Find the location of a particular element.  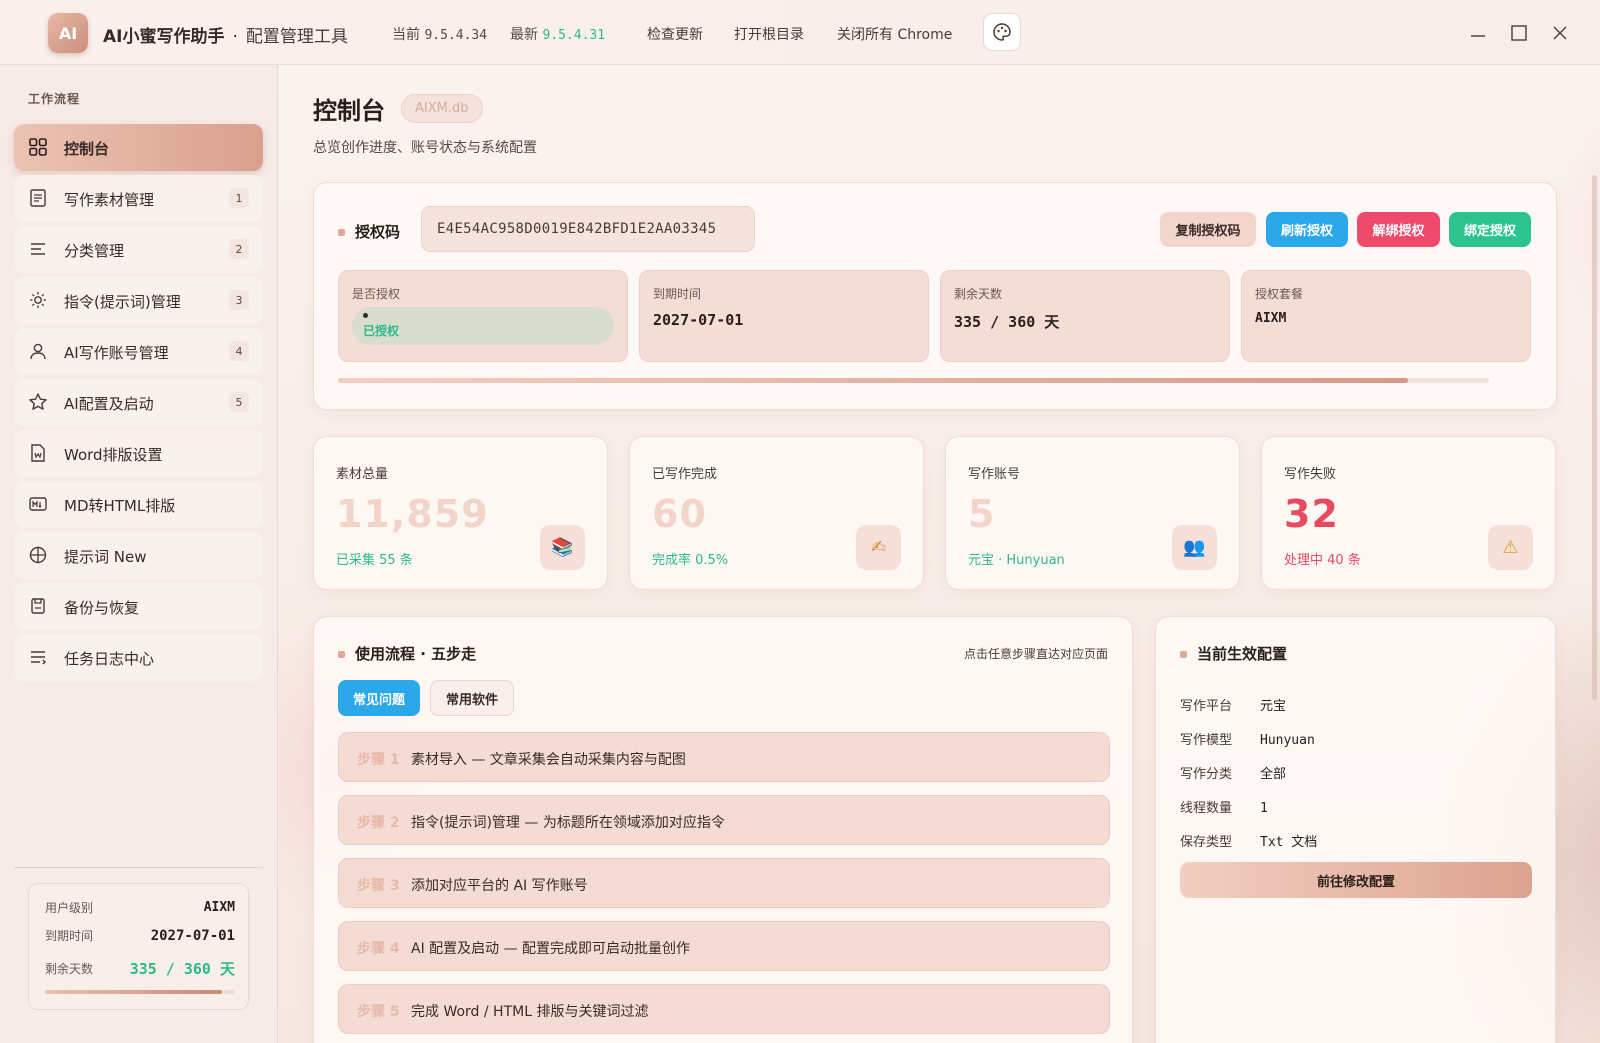

copy-license-button: 复制授权码 is located at coordinates (1208, 229).